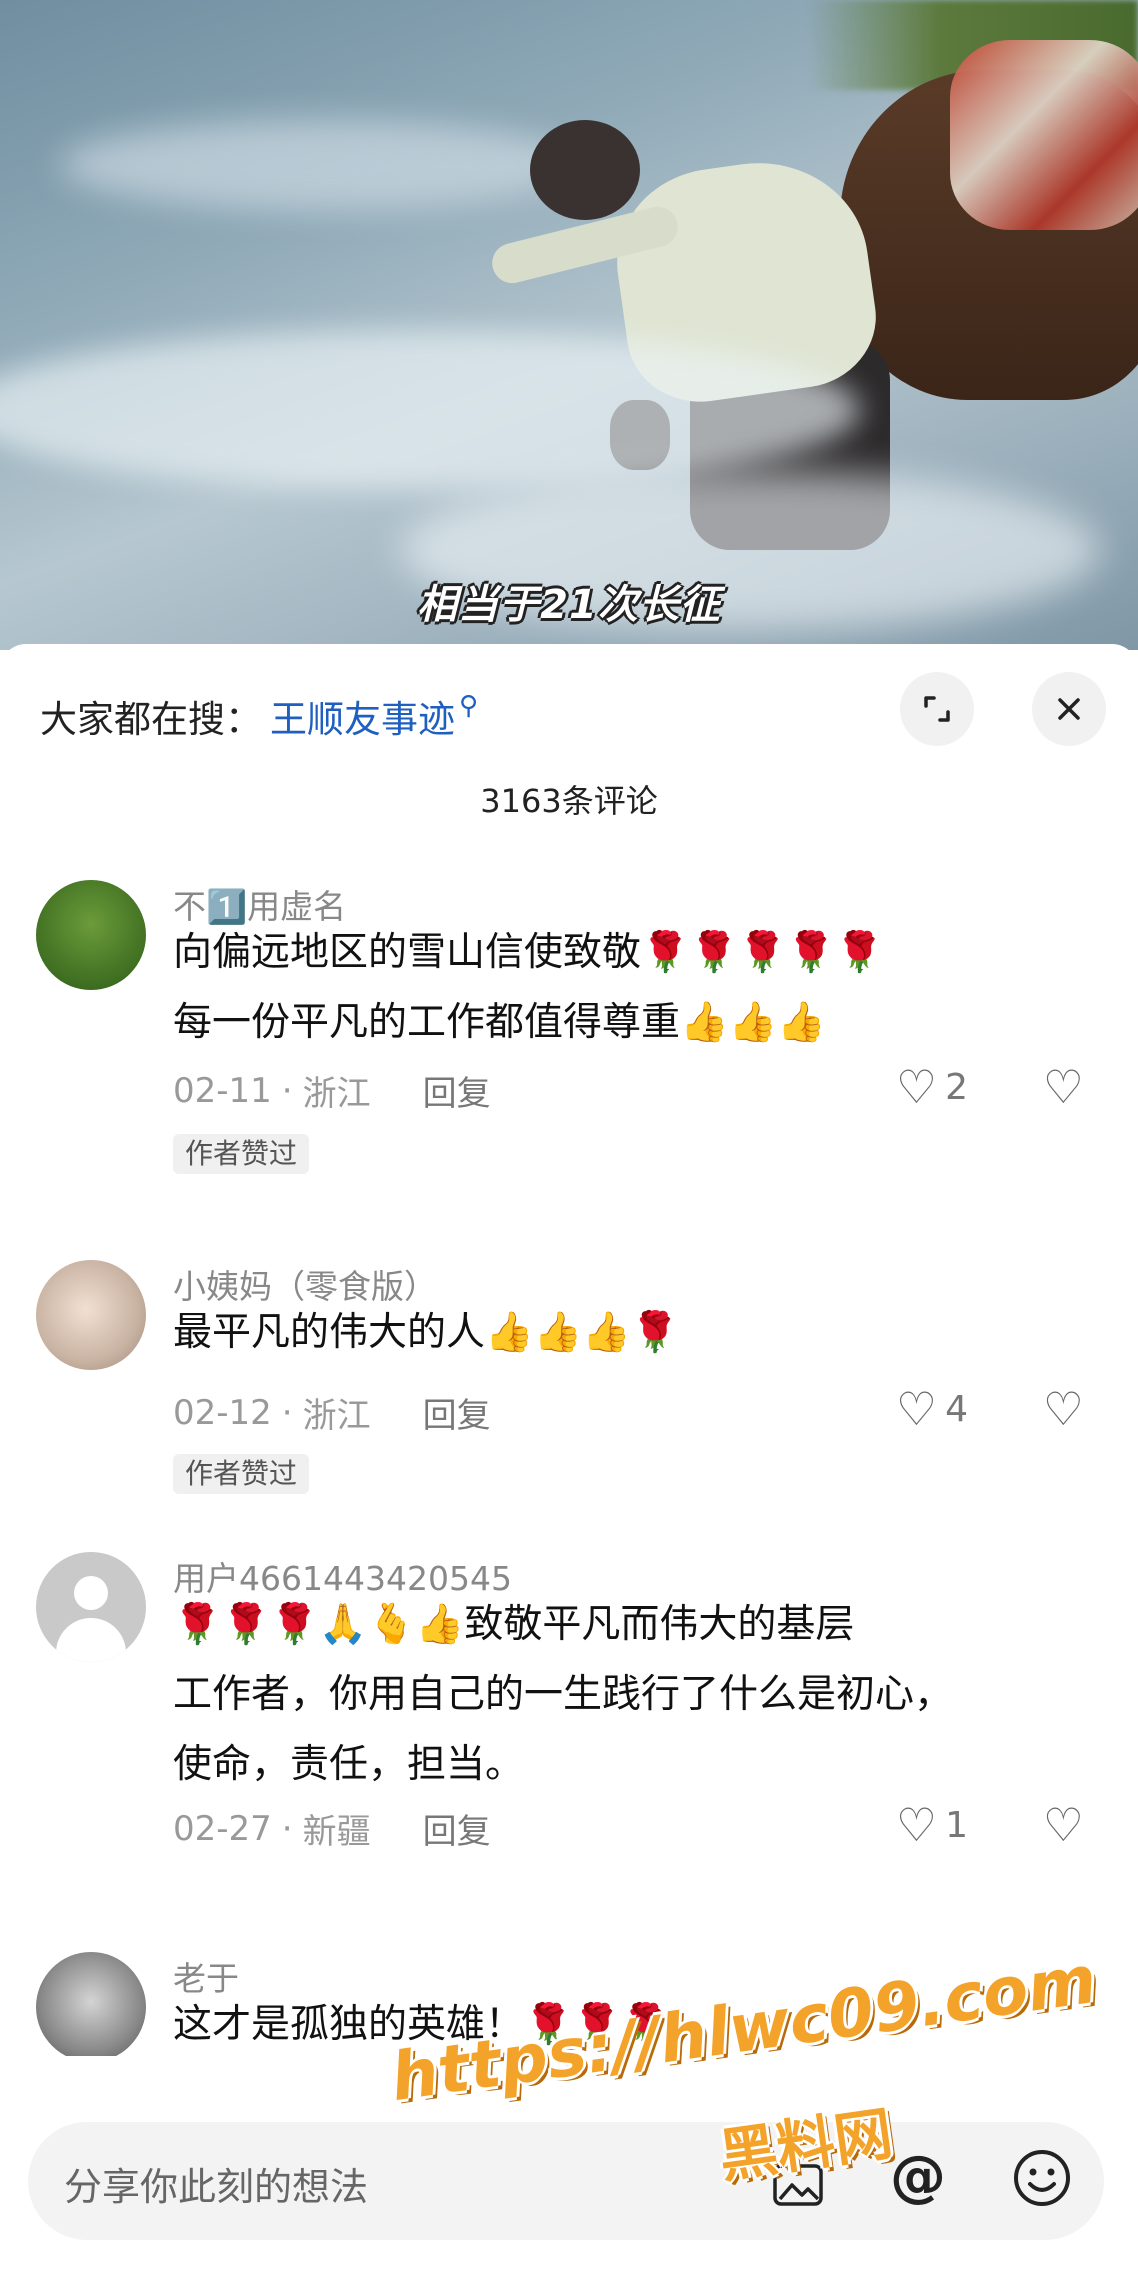  Describe the element at coordinates (528, 952) in the screenshot. I see `comment-line: 向偏远地区的雪山信使致敬🌹🌹🌹🌹🌹` at that location.